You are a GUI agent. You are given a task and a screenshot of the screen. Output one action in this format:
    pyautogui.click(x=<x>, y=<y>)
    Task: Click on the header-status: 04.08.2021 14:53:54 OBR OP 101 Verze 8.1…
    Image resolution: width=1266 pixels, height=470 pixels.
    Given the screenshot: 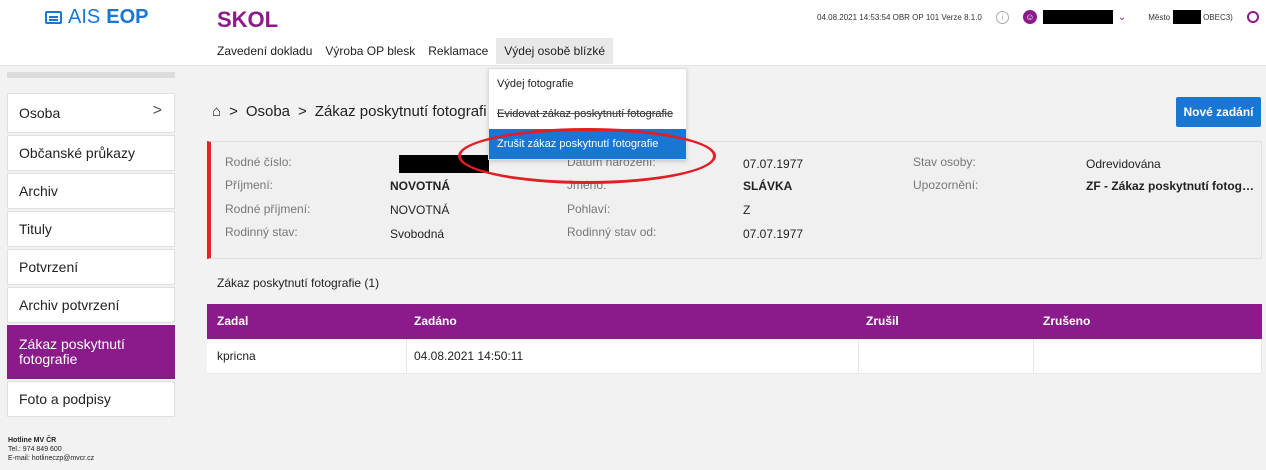 What is the action you would take?
    pyautogui.click(x=1038, y=17)
    